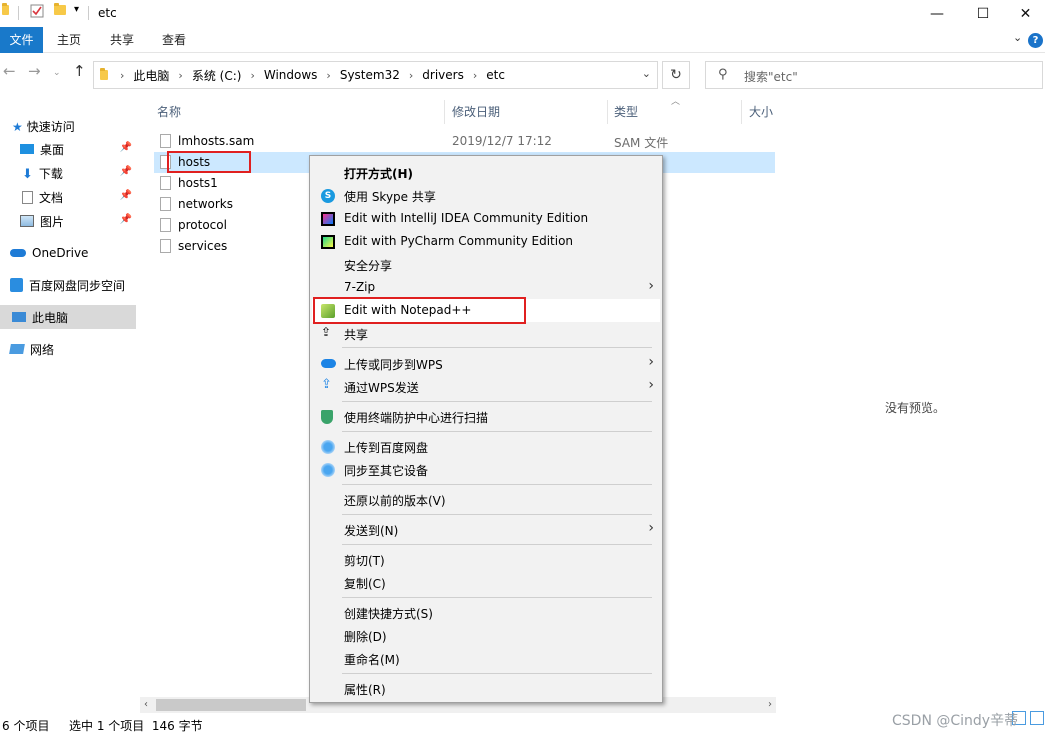 This screenshot has height=738, width=1045. Describe the element at coordinates (21, 40) in the screenshot. I see `tab-file: 文件` at that location.